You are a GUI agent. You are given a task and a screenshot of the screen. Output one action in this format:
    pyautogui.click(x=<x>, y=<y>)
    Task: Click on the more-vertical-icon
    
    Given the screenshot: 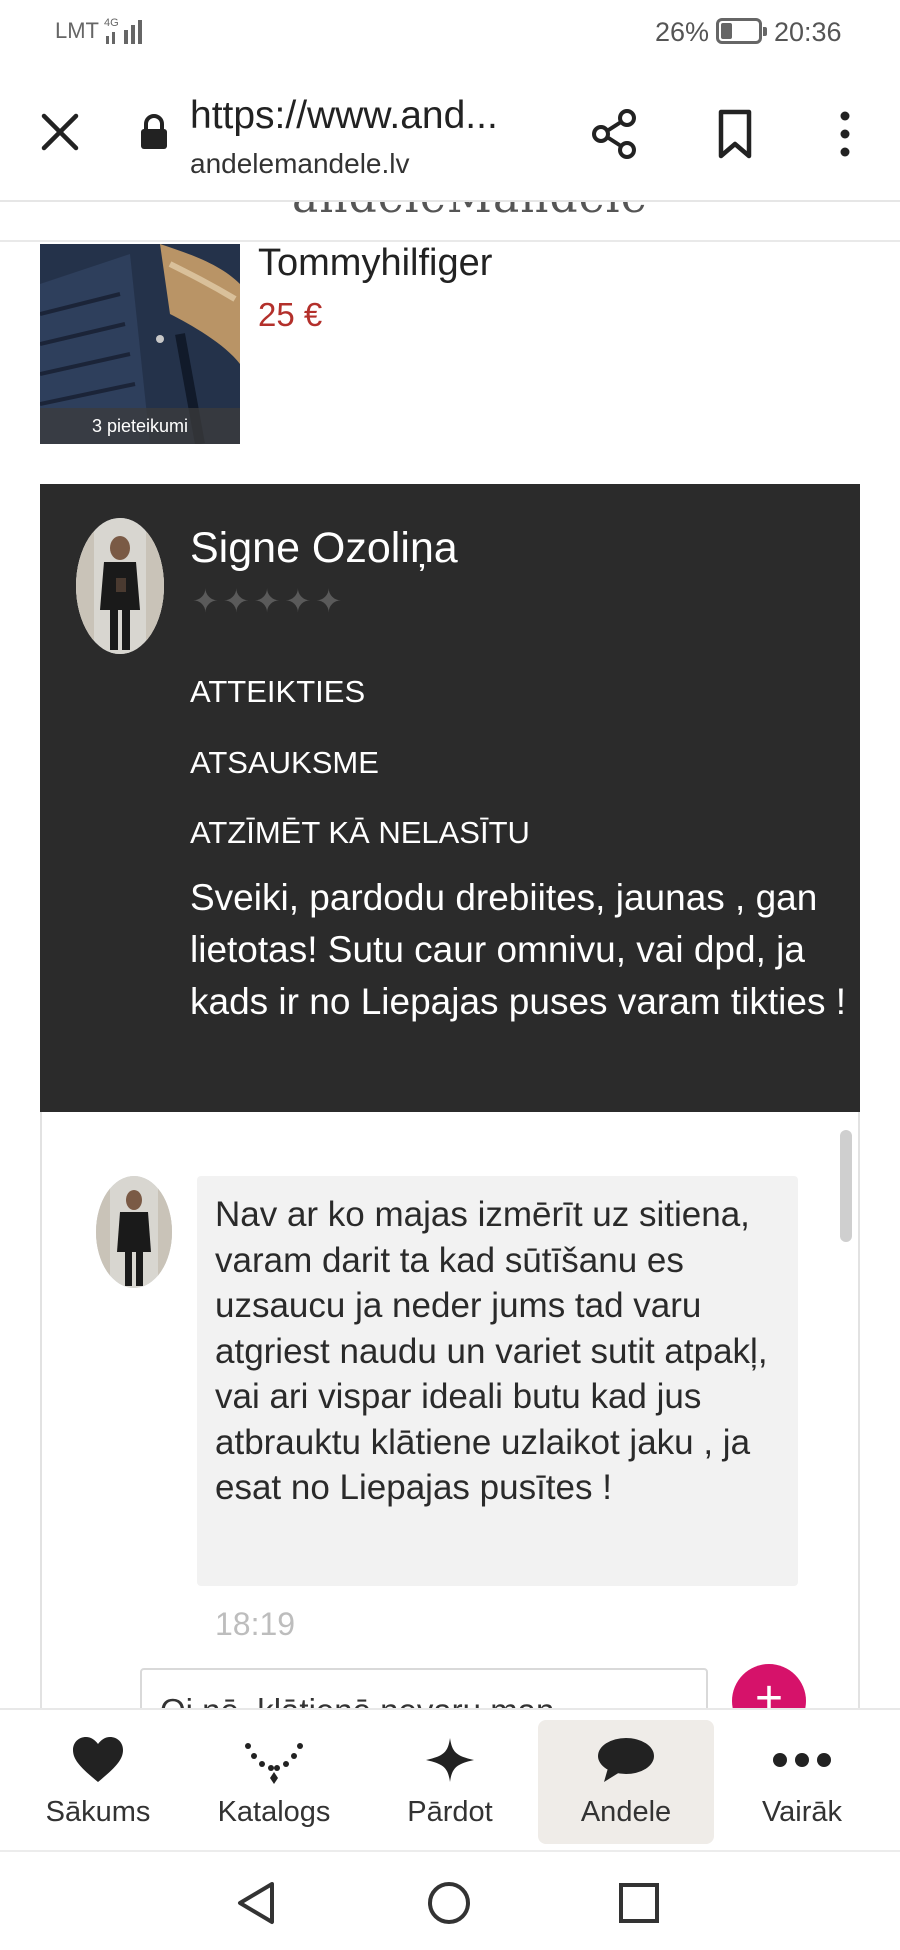 What is the action you would take?
    pyautogui.click(x=845, y=134)
    